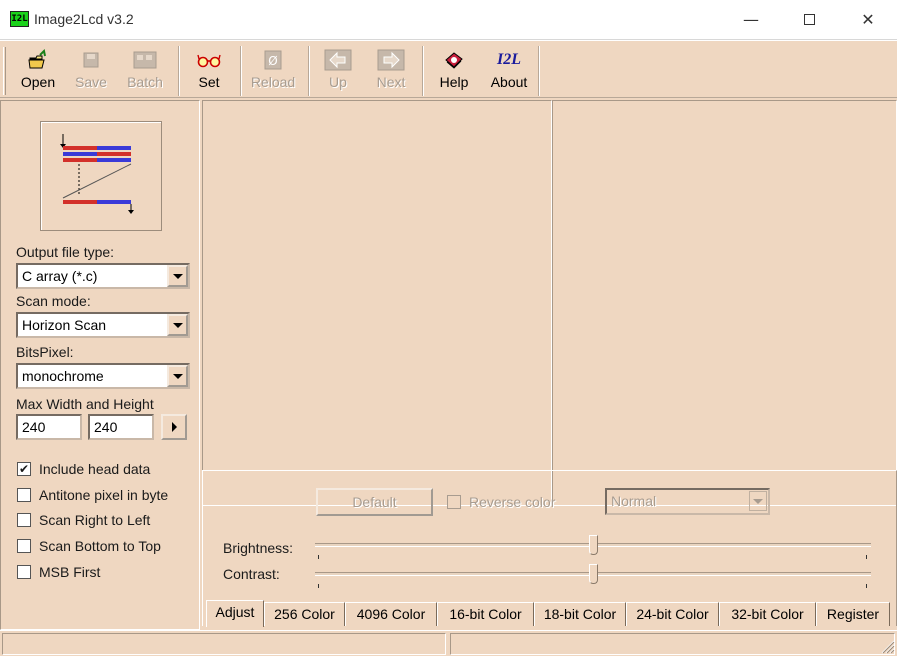 Image resolution: width=897 pixels, height=656 pixels. I want to click on batch-button: Batch, so click(145, 71).